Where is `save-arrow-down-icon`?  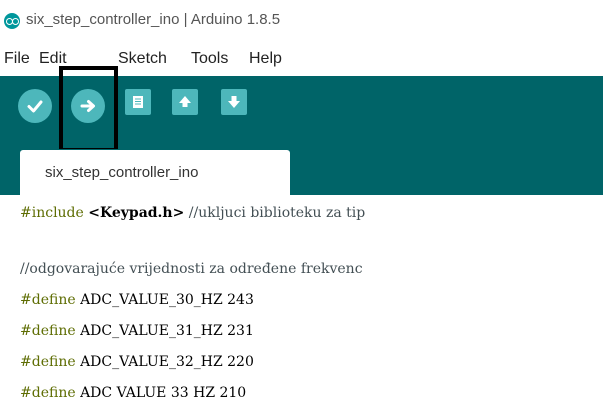 save-arrow-down-icon is located at coordinates (234, 102).